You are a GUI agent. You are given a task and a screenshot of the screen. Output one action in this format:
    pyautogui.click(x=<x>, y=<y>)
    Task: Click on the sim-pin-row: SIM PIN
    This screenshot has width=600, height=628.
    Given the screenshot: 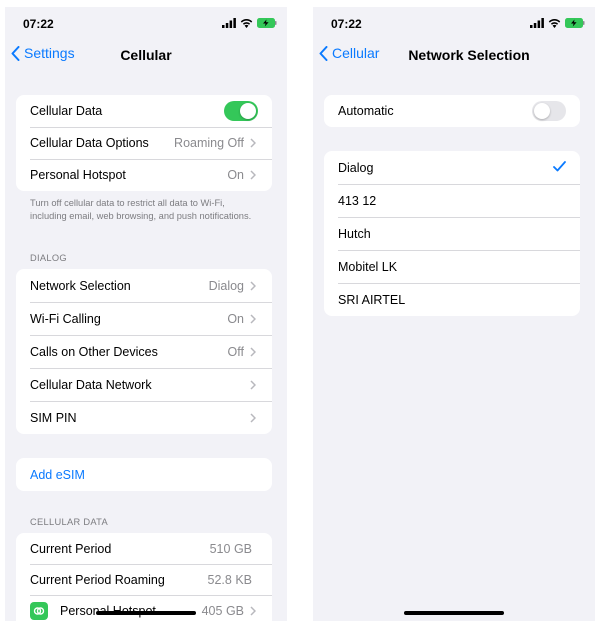 What is the action you would take?
    pyautogui.click(x=144, y=417)
    